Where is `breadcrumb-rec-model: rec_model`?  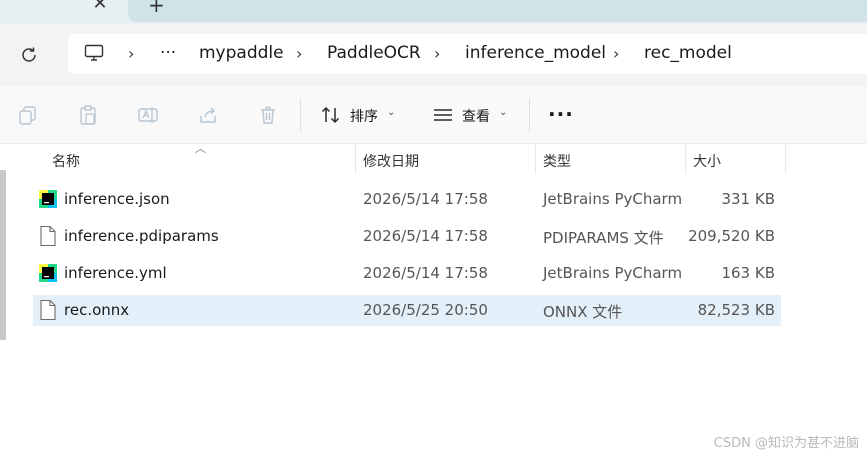
breadcrumb-rec-model: rec_model is located at coordinates (688, 53).